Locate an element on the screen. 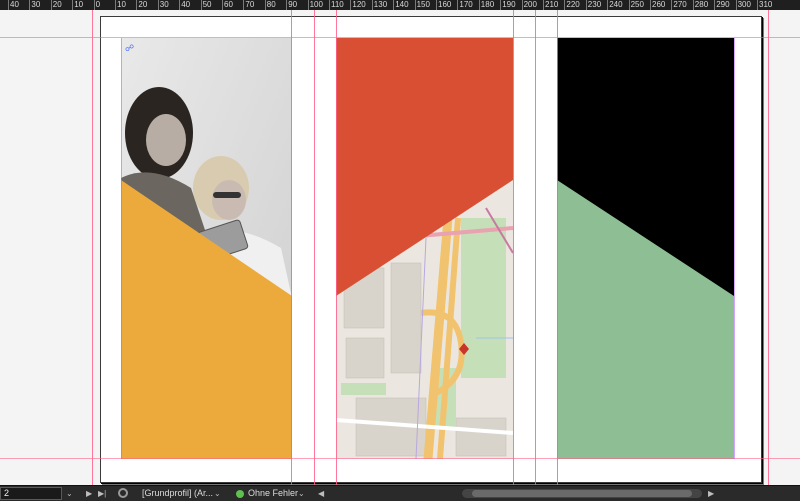 The height and width of the screenshot is (501, 800). ruler-label: 270 is located at coordinates (680, 4).